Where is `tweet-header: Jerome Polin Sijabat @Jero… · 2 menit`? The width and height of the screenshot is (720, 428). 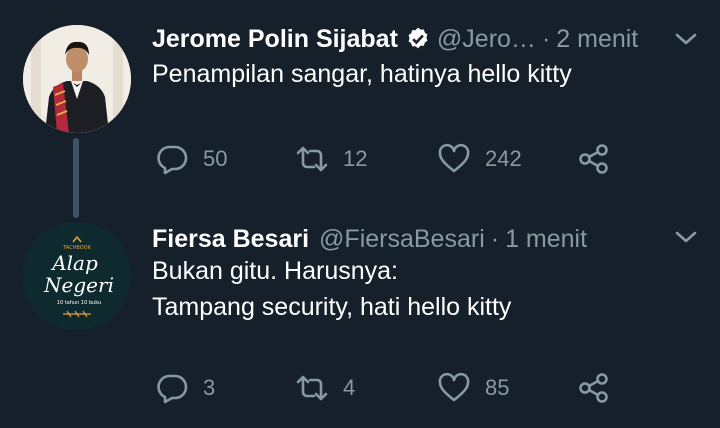 tweet-header: Jerome Polin Sijabat @Jero… · 2 menit is located at coordinates (426, 39).